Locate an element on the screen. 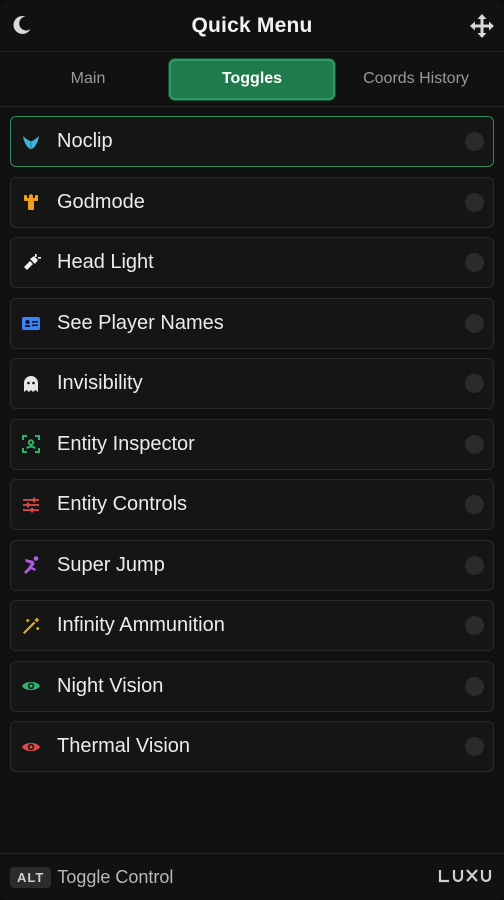 Image resolution: width=504 pixels, height=900 pixels. toggle-item-infinity-ammunition: Infinity Ammunition is located at coordinates (252, 625).